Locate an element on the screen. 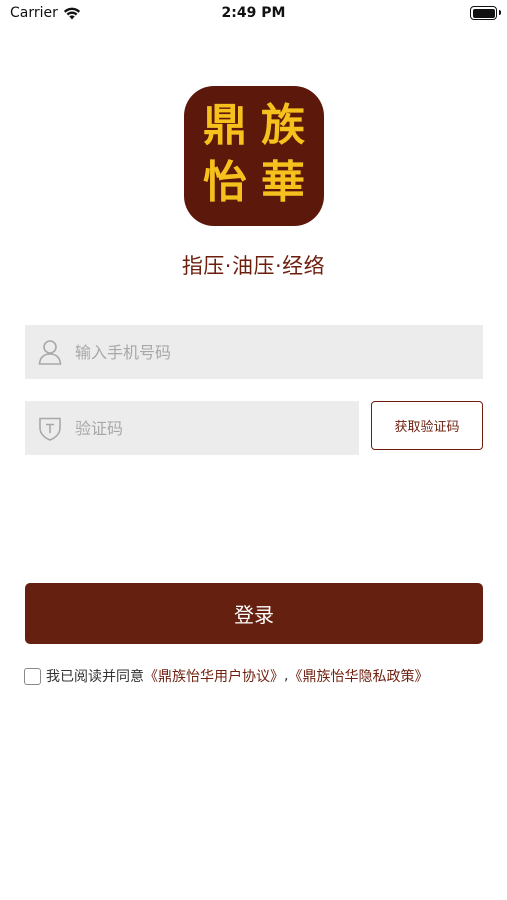 This screenshot has height=900, width=507. agreement-prefix: 我已阅读并同意 is located at coordinates (95, 677).